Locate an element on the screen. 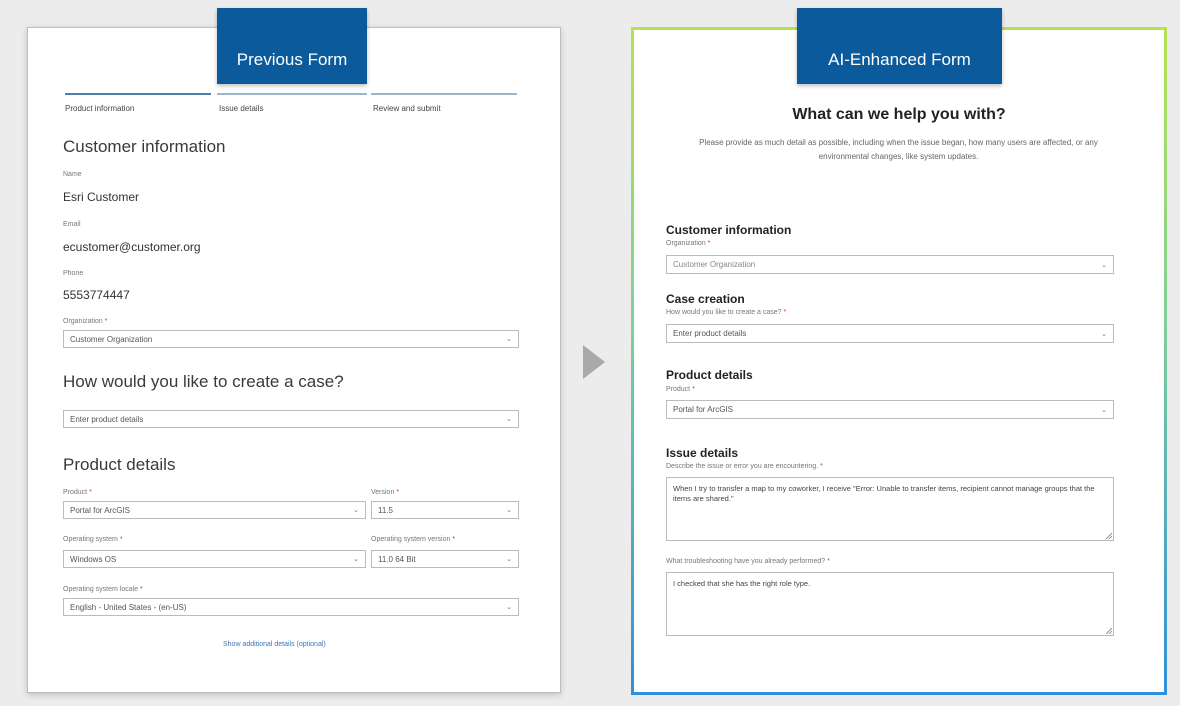 The image size is (1180, 706). version-select-value: 11.5 is located at coordinates (385, 510).